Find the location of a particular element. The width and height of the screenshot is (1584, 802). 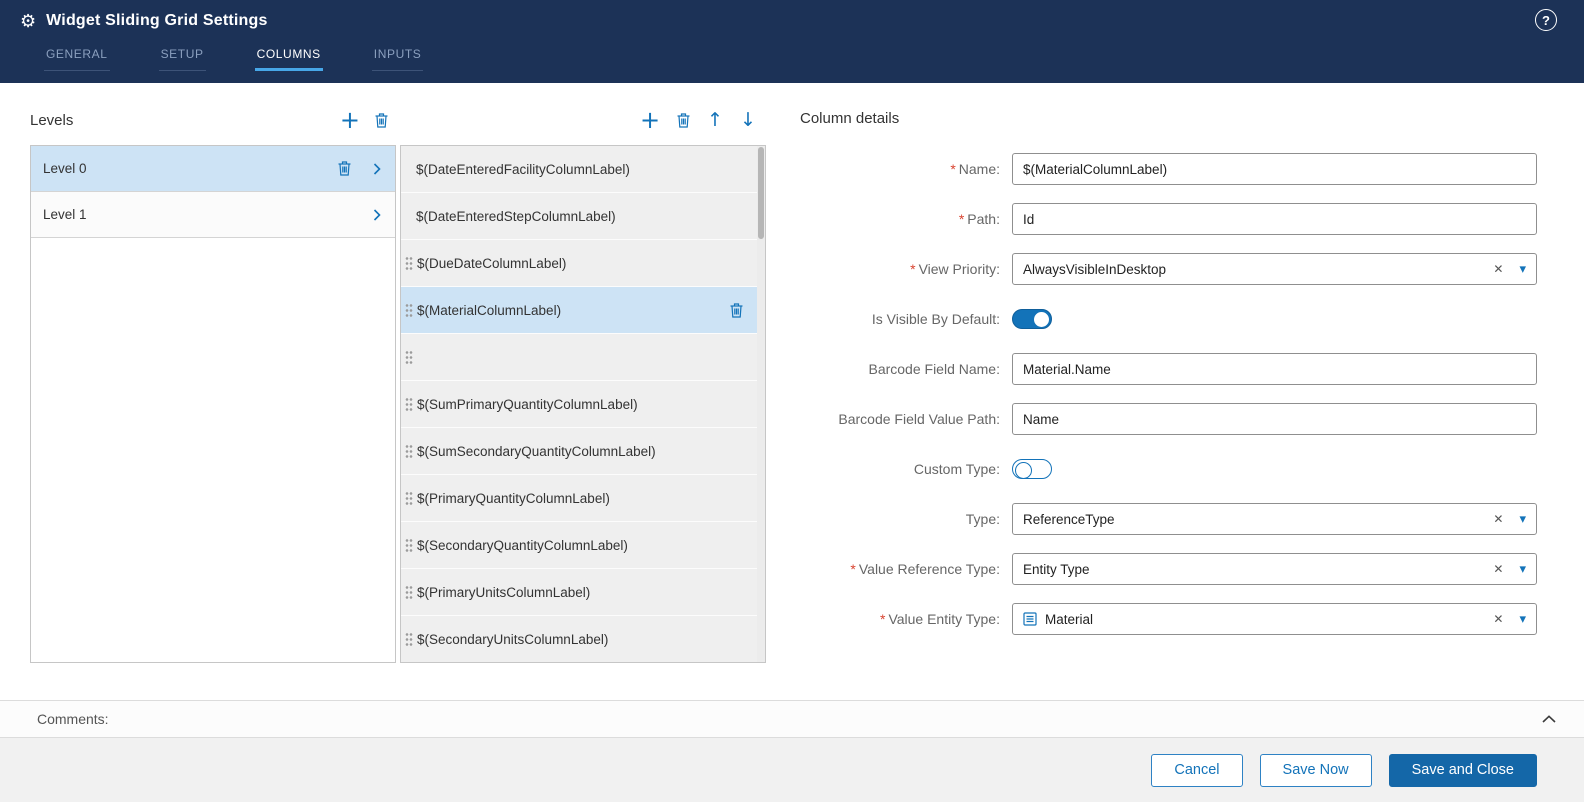

field-label: * Path: is located at coordinates (979, 219).